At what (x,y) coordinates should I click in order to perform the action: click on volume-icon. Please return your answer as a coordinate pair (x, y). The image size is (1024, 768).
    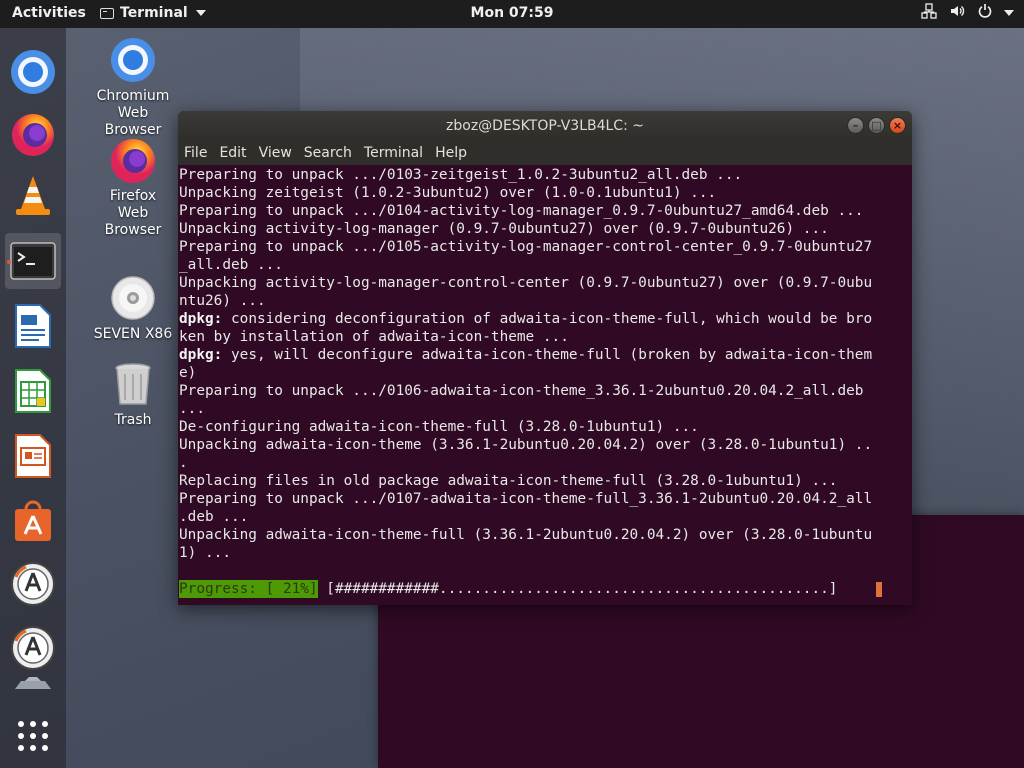
    Looking at the image, I should click on (957, 13).